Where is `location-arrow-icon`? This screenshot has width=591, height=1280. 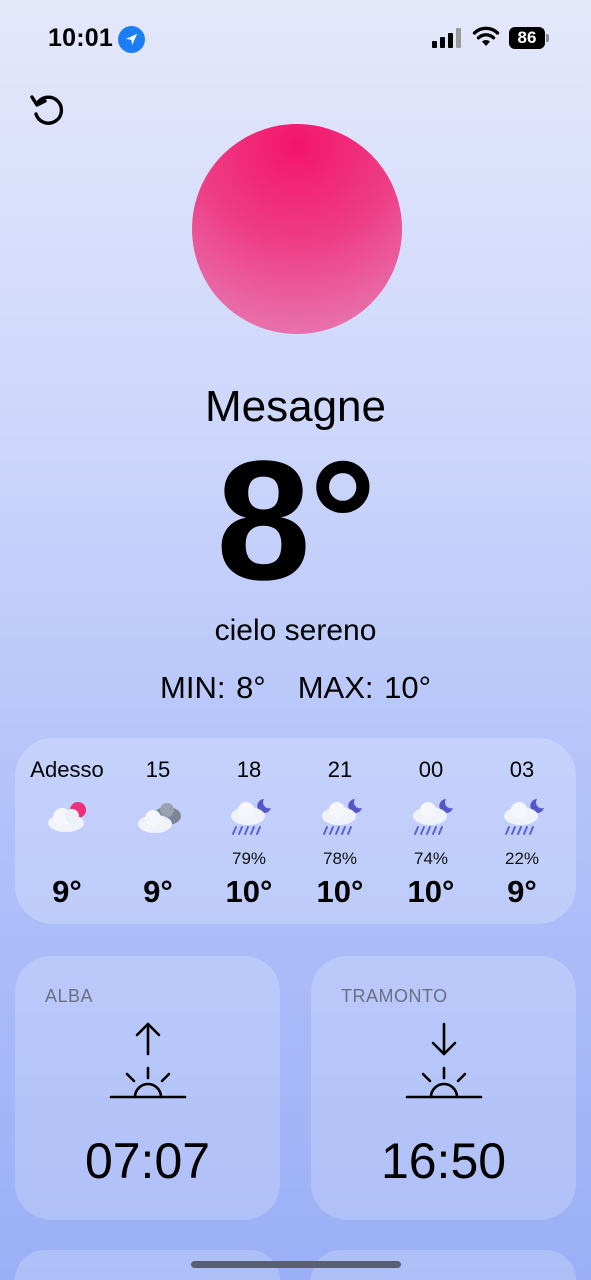
location-arrow-icon is located at coordinates (131, 39).